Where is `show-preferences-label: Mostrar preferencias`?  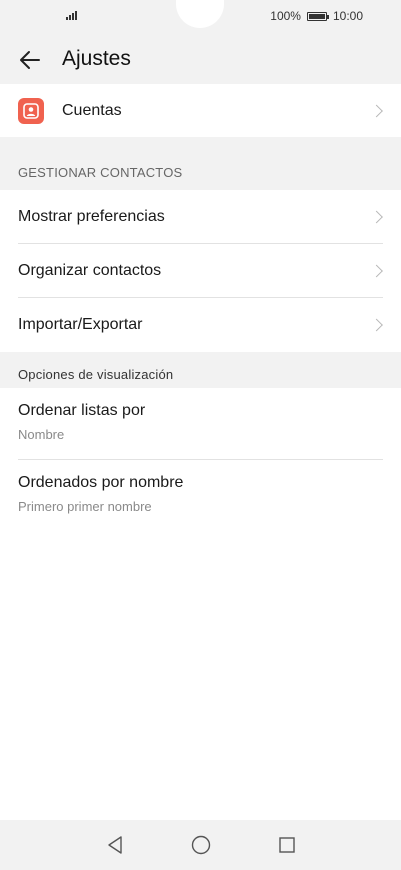 show-preferences-label: Mostrar preferencias is located at coordinates (91, 216).